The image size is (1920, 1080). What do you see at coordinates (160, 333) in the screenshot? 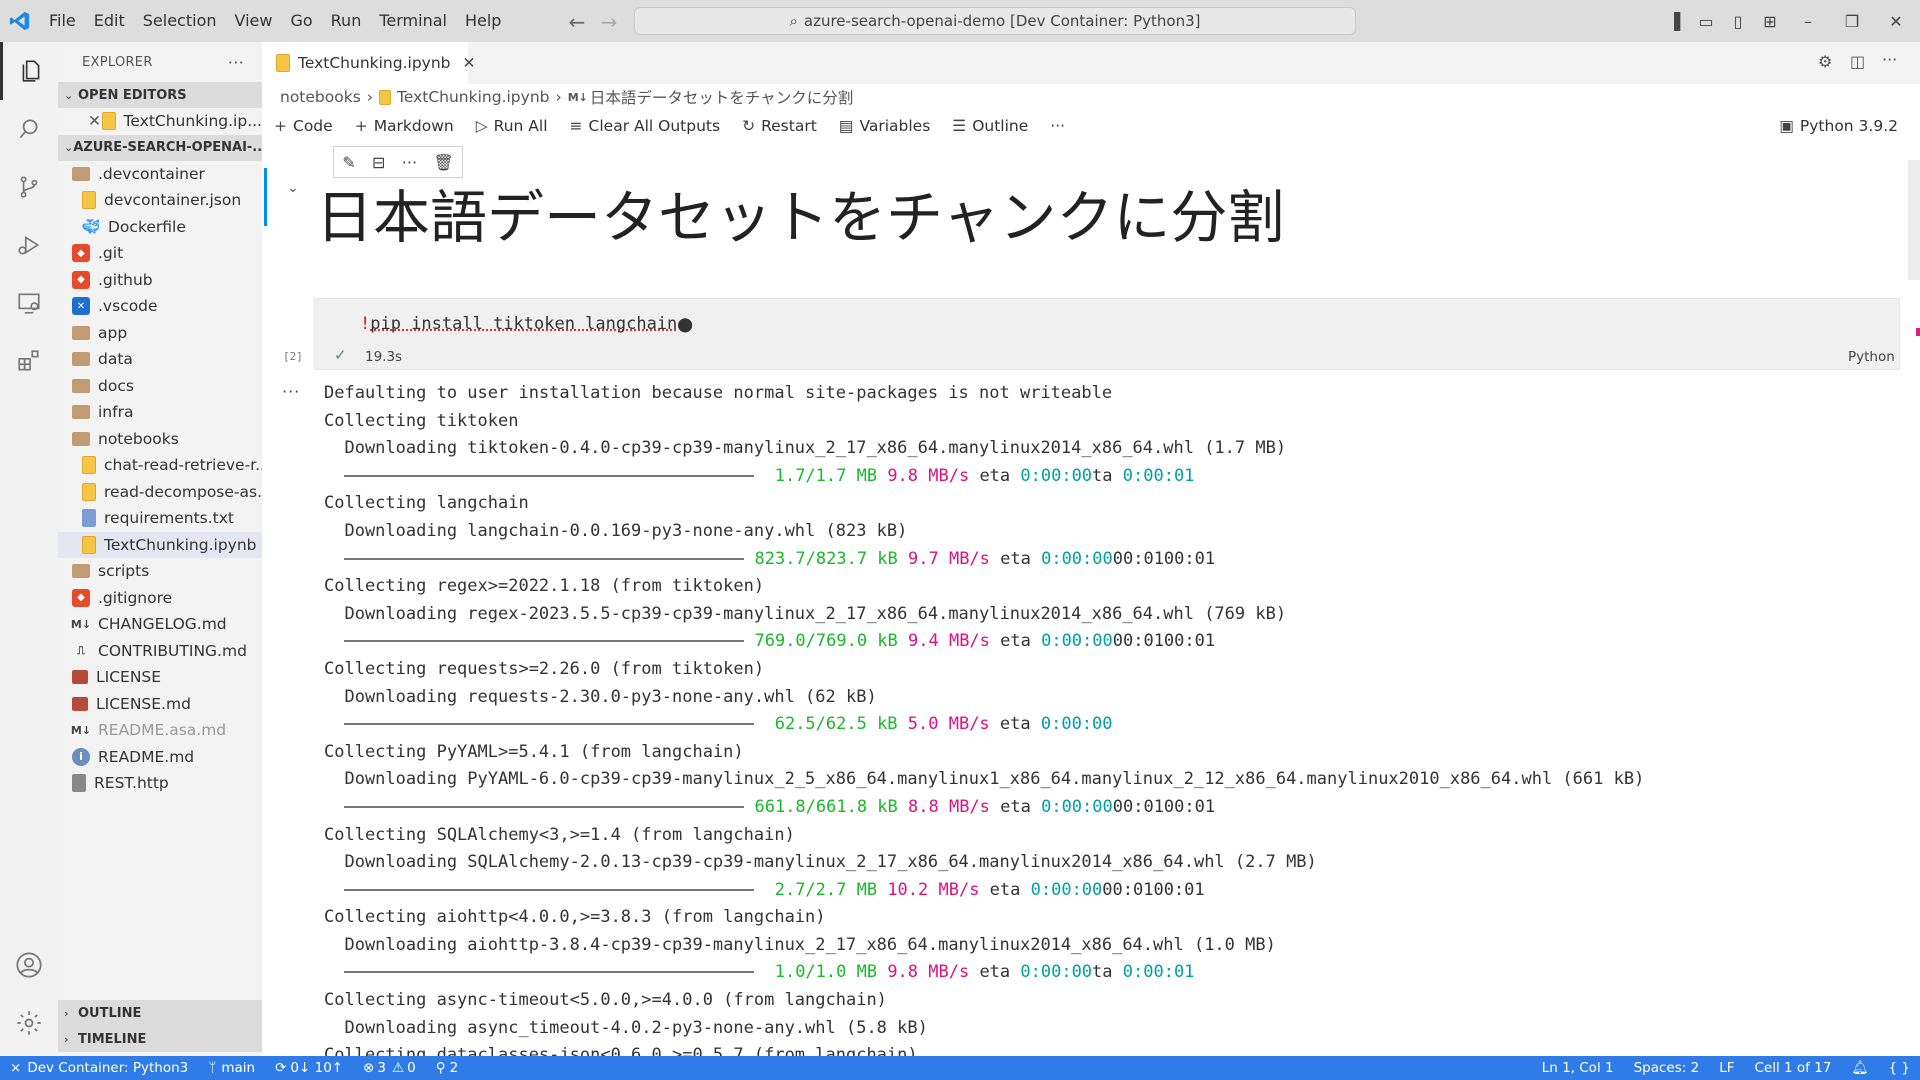
I see `tree-item: app` at bounding box center [160, 333].